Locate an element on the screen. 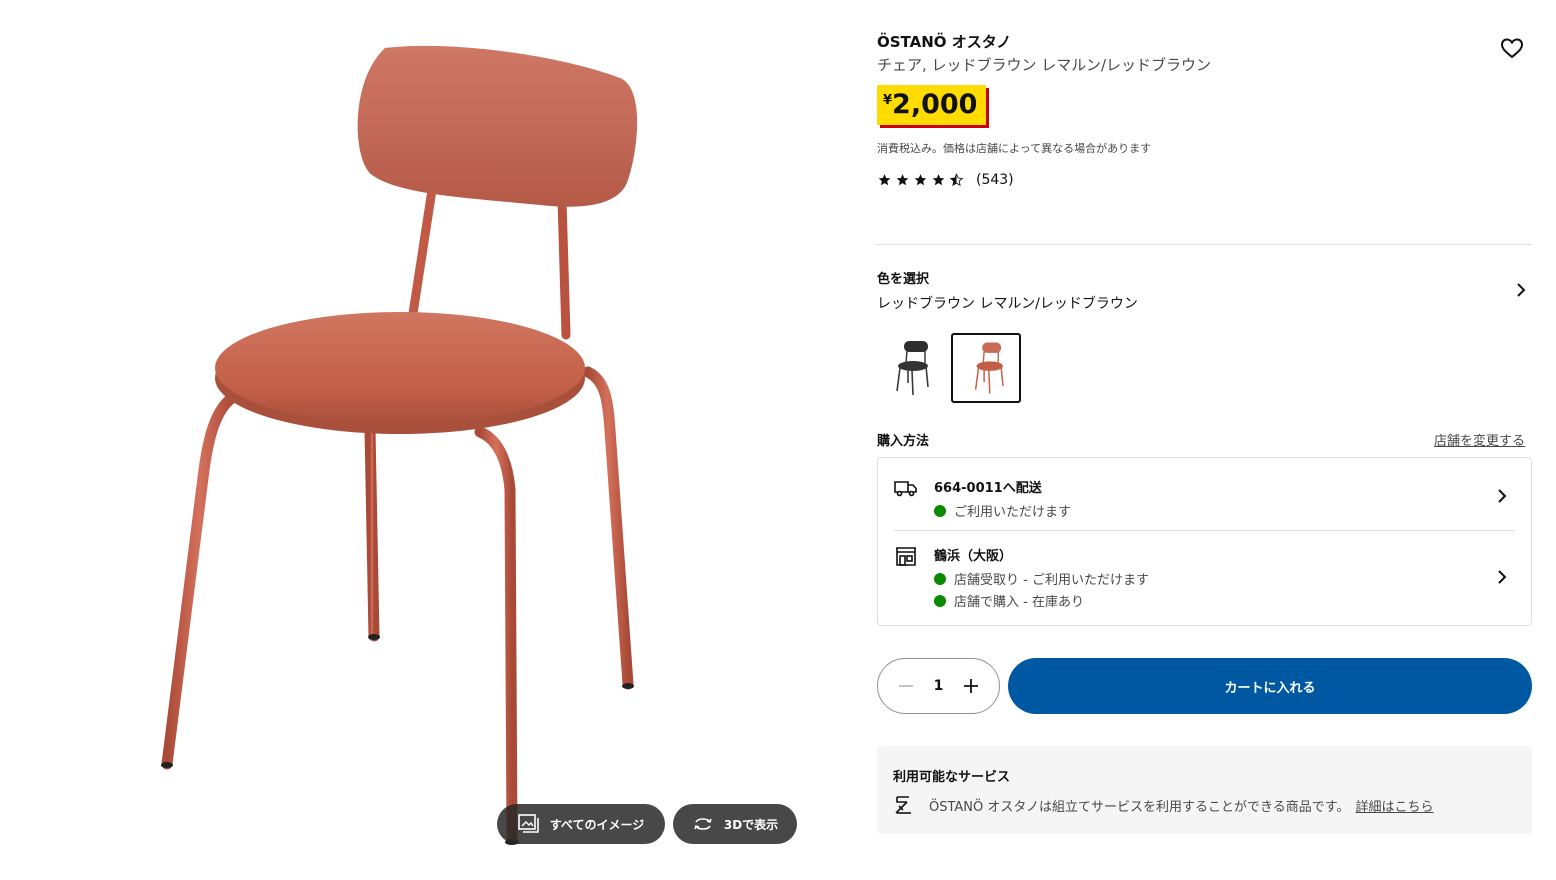 This screenshot has height=880, width=1556. rotate-3d-icon is located at coordinates (703, 824).